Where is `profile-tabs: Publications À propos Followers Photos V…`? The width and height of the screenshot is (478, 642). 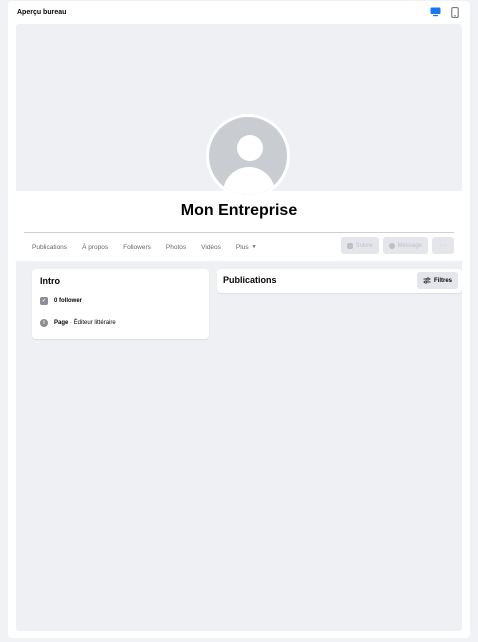 profile-tabs: Publications À propos Followers Photos V… is located at coordinates (152, 247).